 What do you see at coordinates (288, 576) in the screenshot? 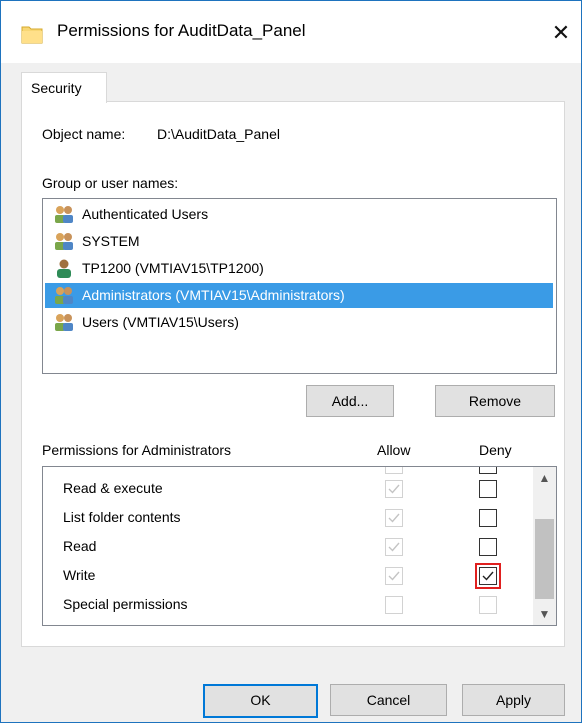
I see `permission-row-write: Write` at bounding box center [288, 576].